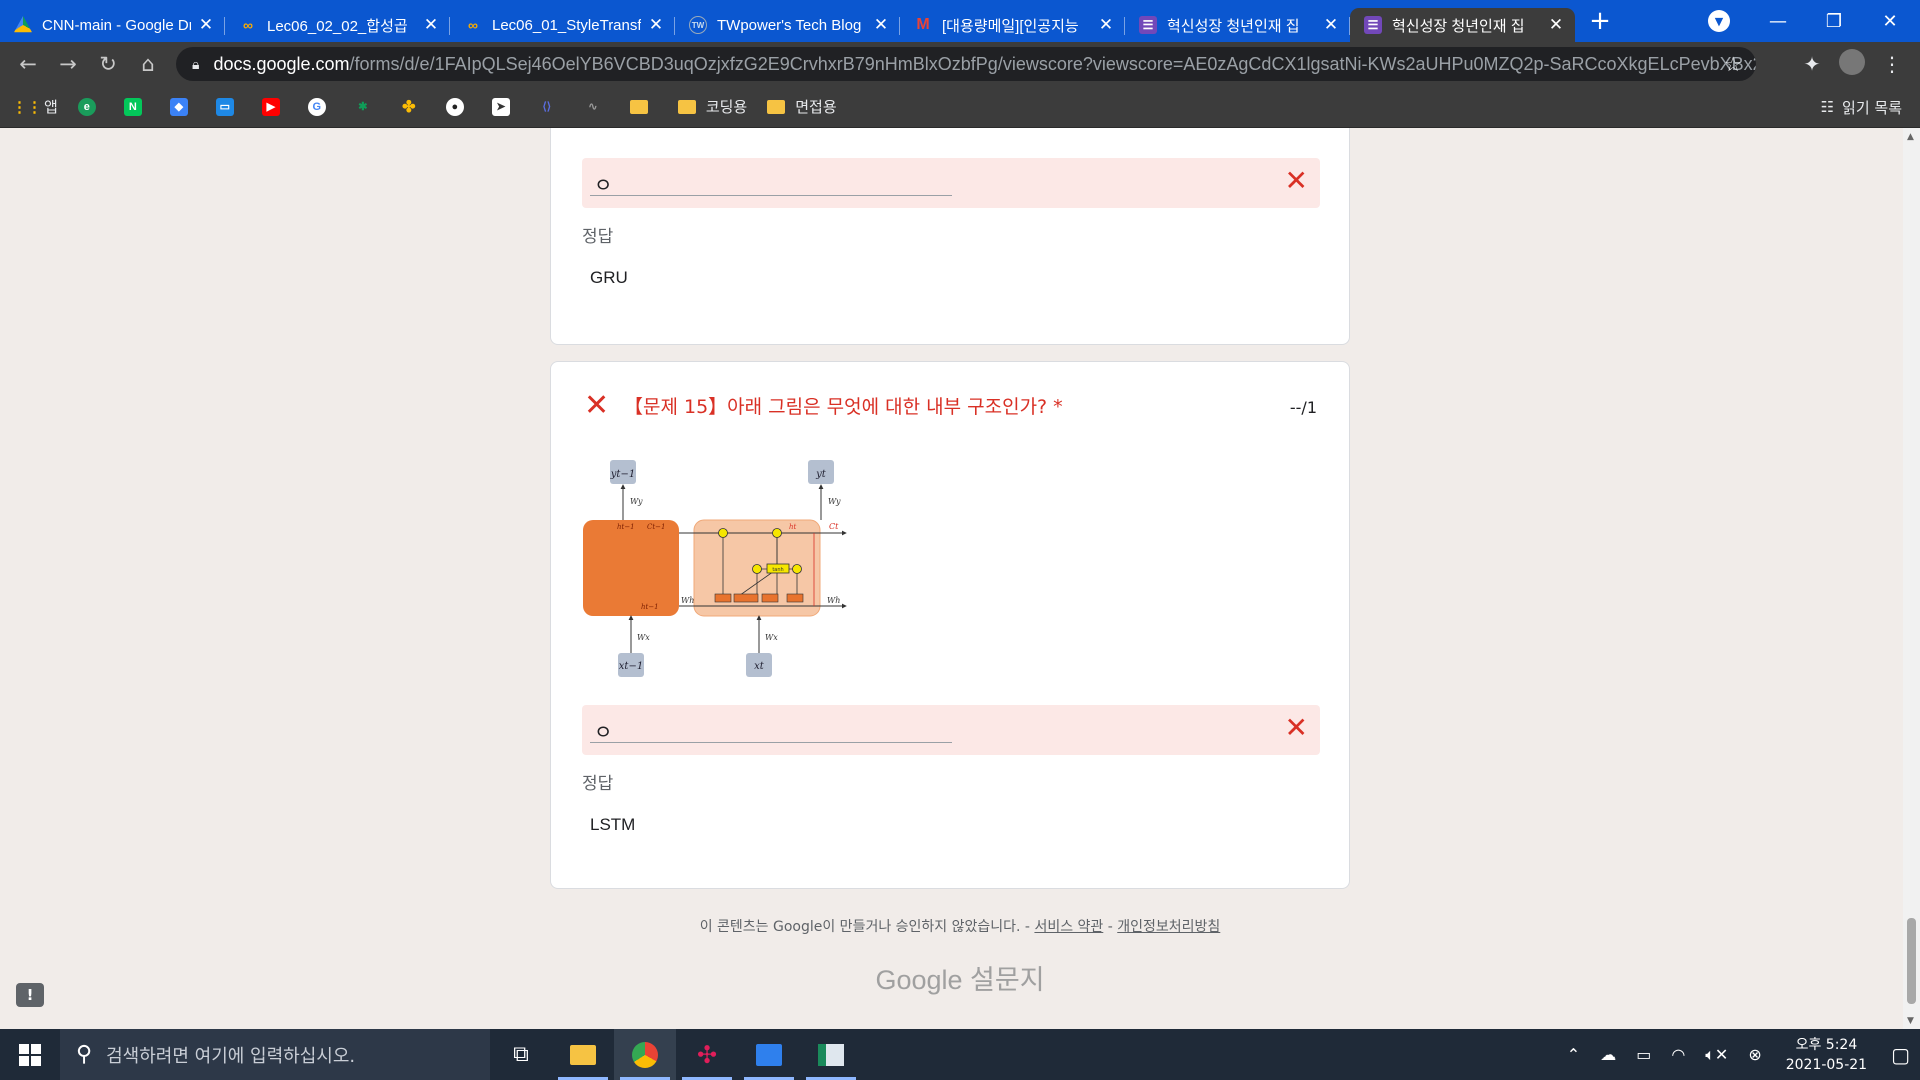 Image resolution: width=1920 pixels, height=1080 pixels. Describe the element at coordinates (148, 64) in the screenshot. I see `home-icon: ⌂` at that location.